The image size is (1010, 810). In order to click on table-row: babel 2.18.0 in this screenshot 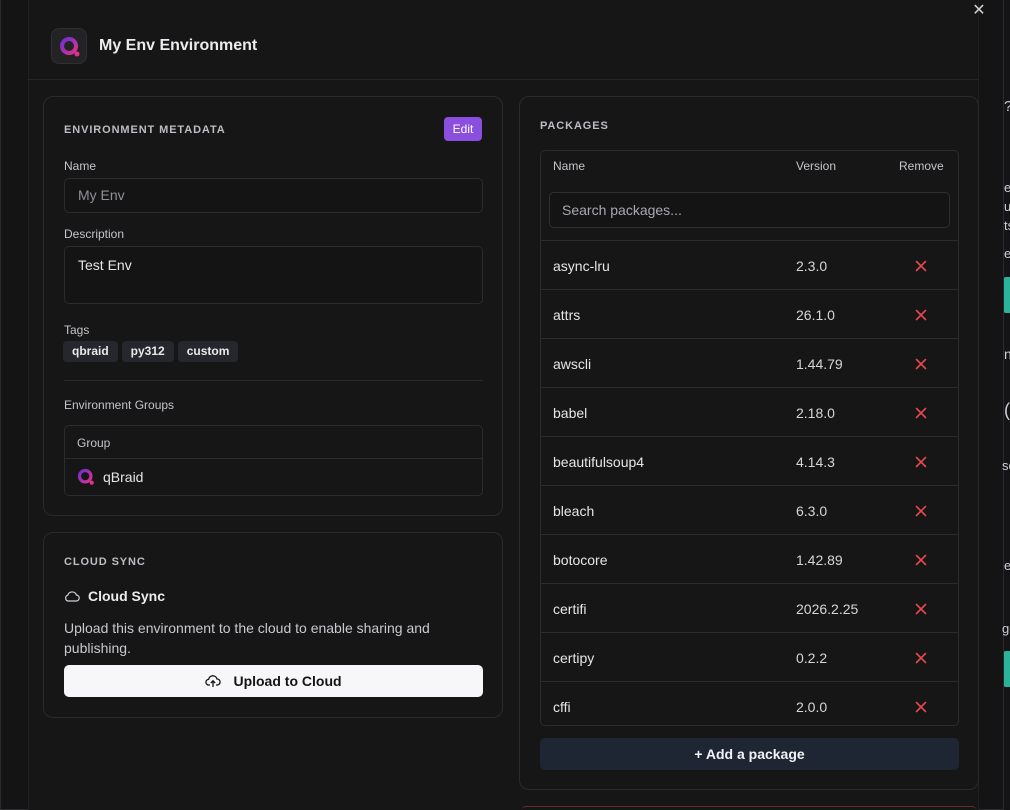, I will do `click(749, 411)`.